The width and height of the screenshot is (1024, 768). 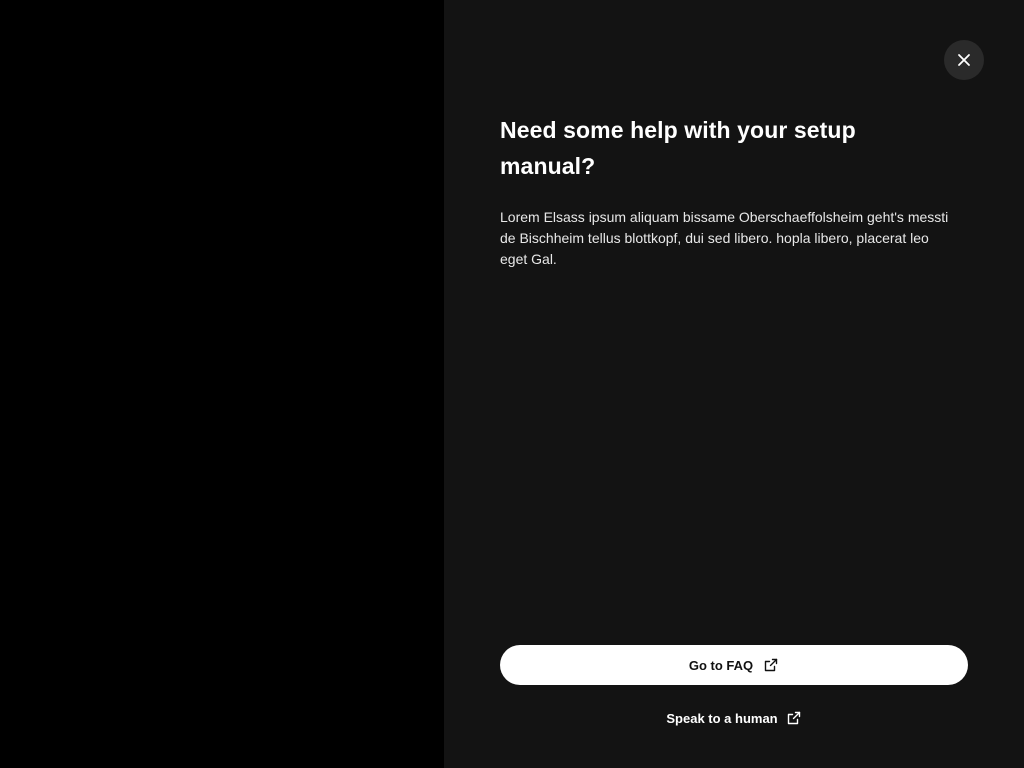 What do you see at coordinates (722, 718) in the screenshot?
I see `speak-to-human-label: Speak to a human` at bounding box center [722, 718].